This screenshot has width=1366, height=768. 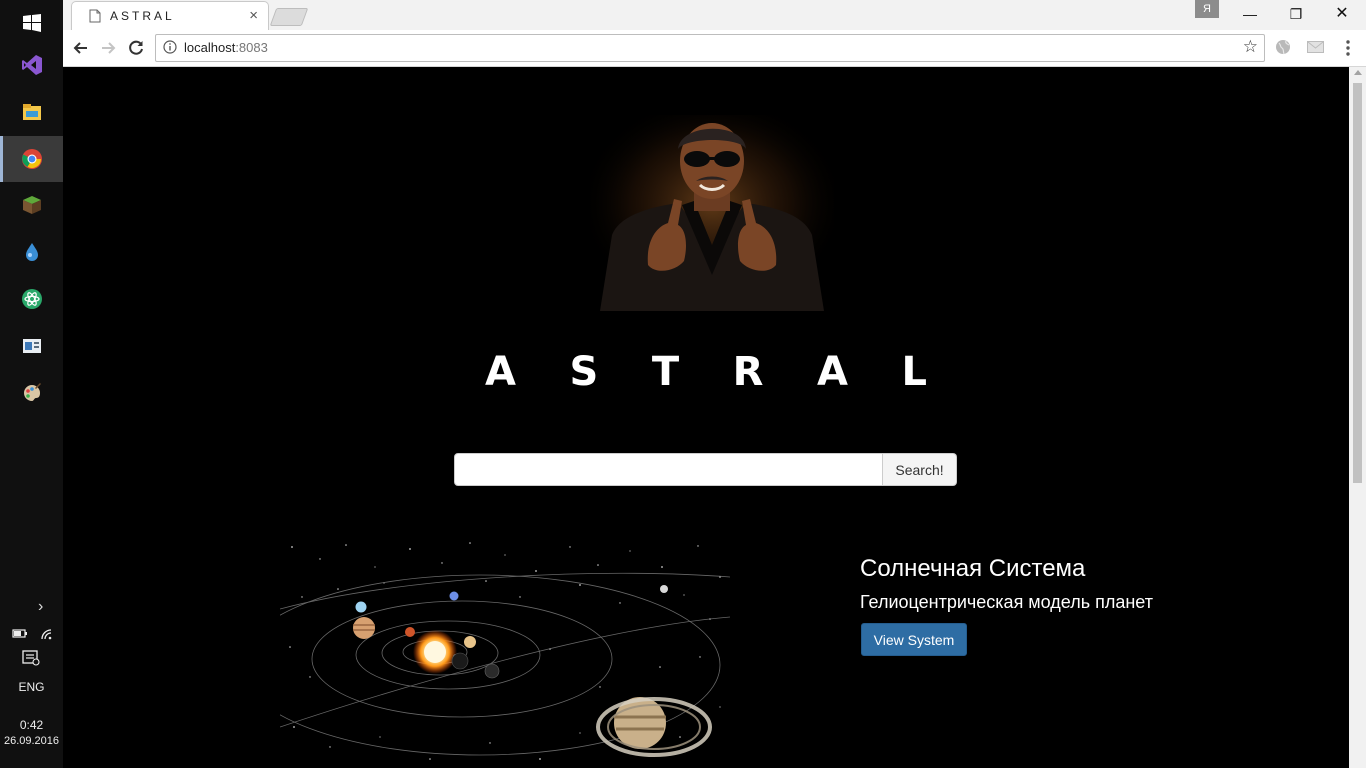 What do you see at coordinates (31, 725) in the screenshot?
I see `clock-time: 0:42` at bounding box center [31, 725].